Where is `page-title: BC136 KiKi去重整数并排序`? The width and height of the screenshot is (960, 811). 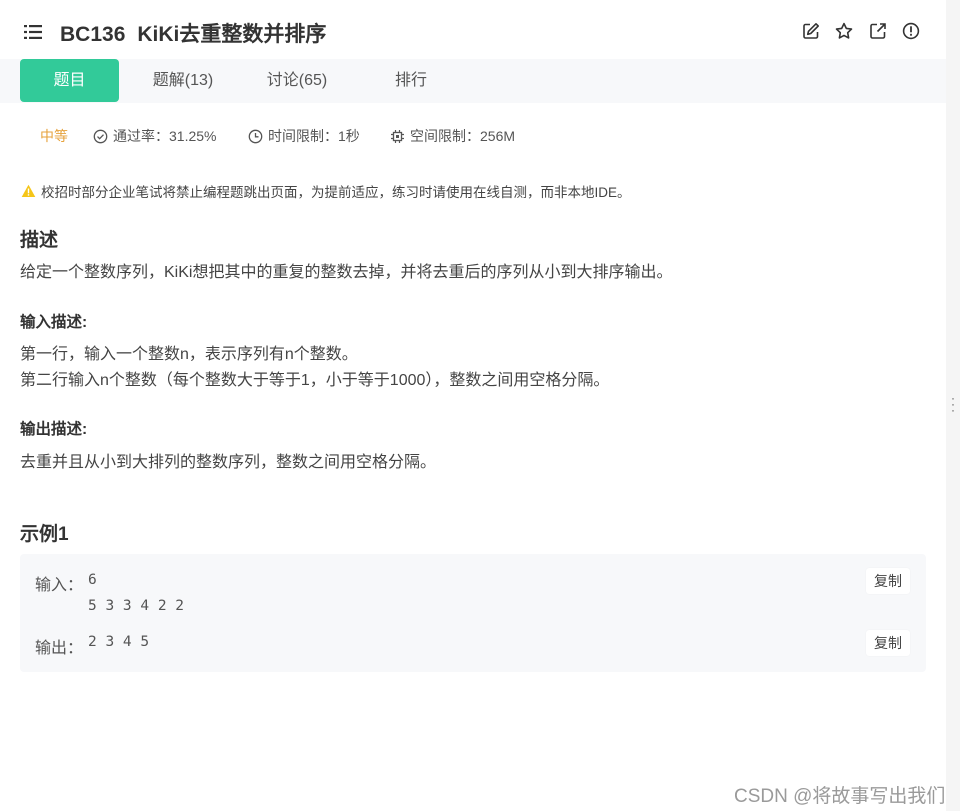
page-title: BC136 KiKi去重整数并排序 is located at coordinates (193, 33).